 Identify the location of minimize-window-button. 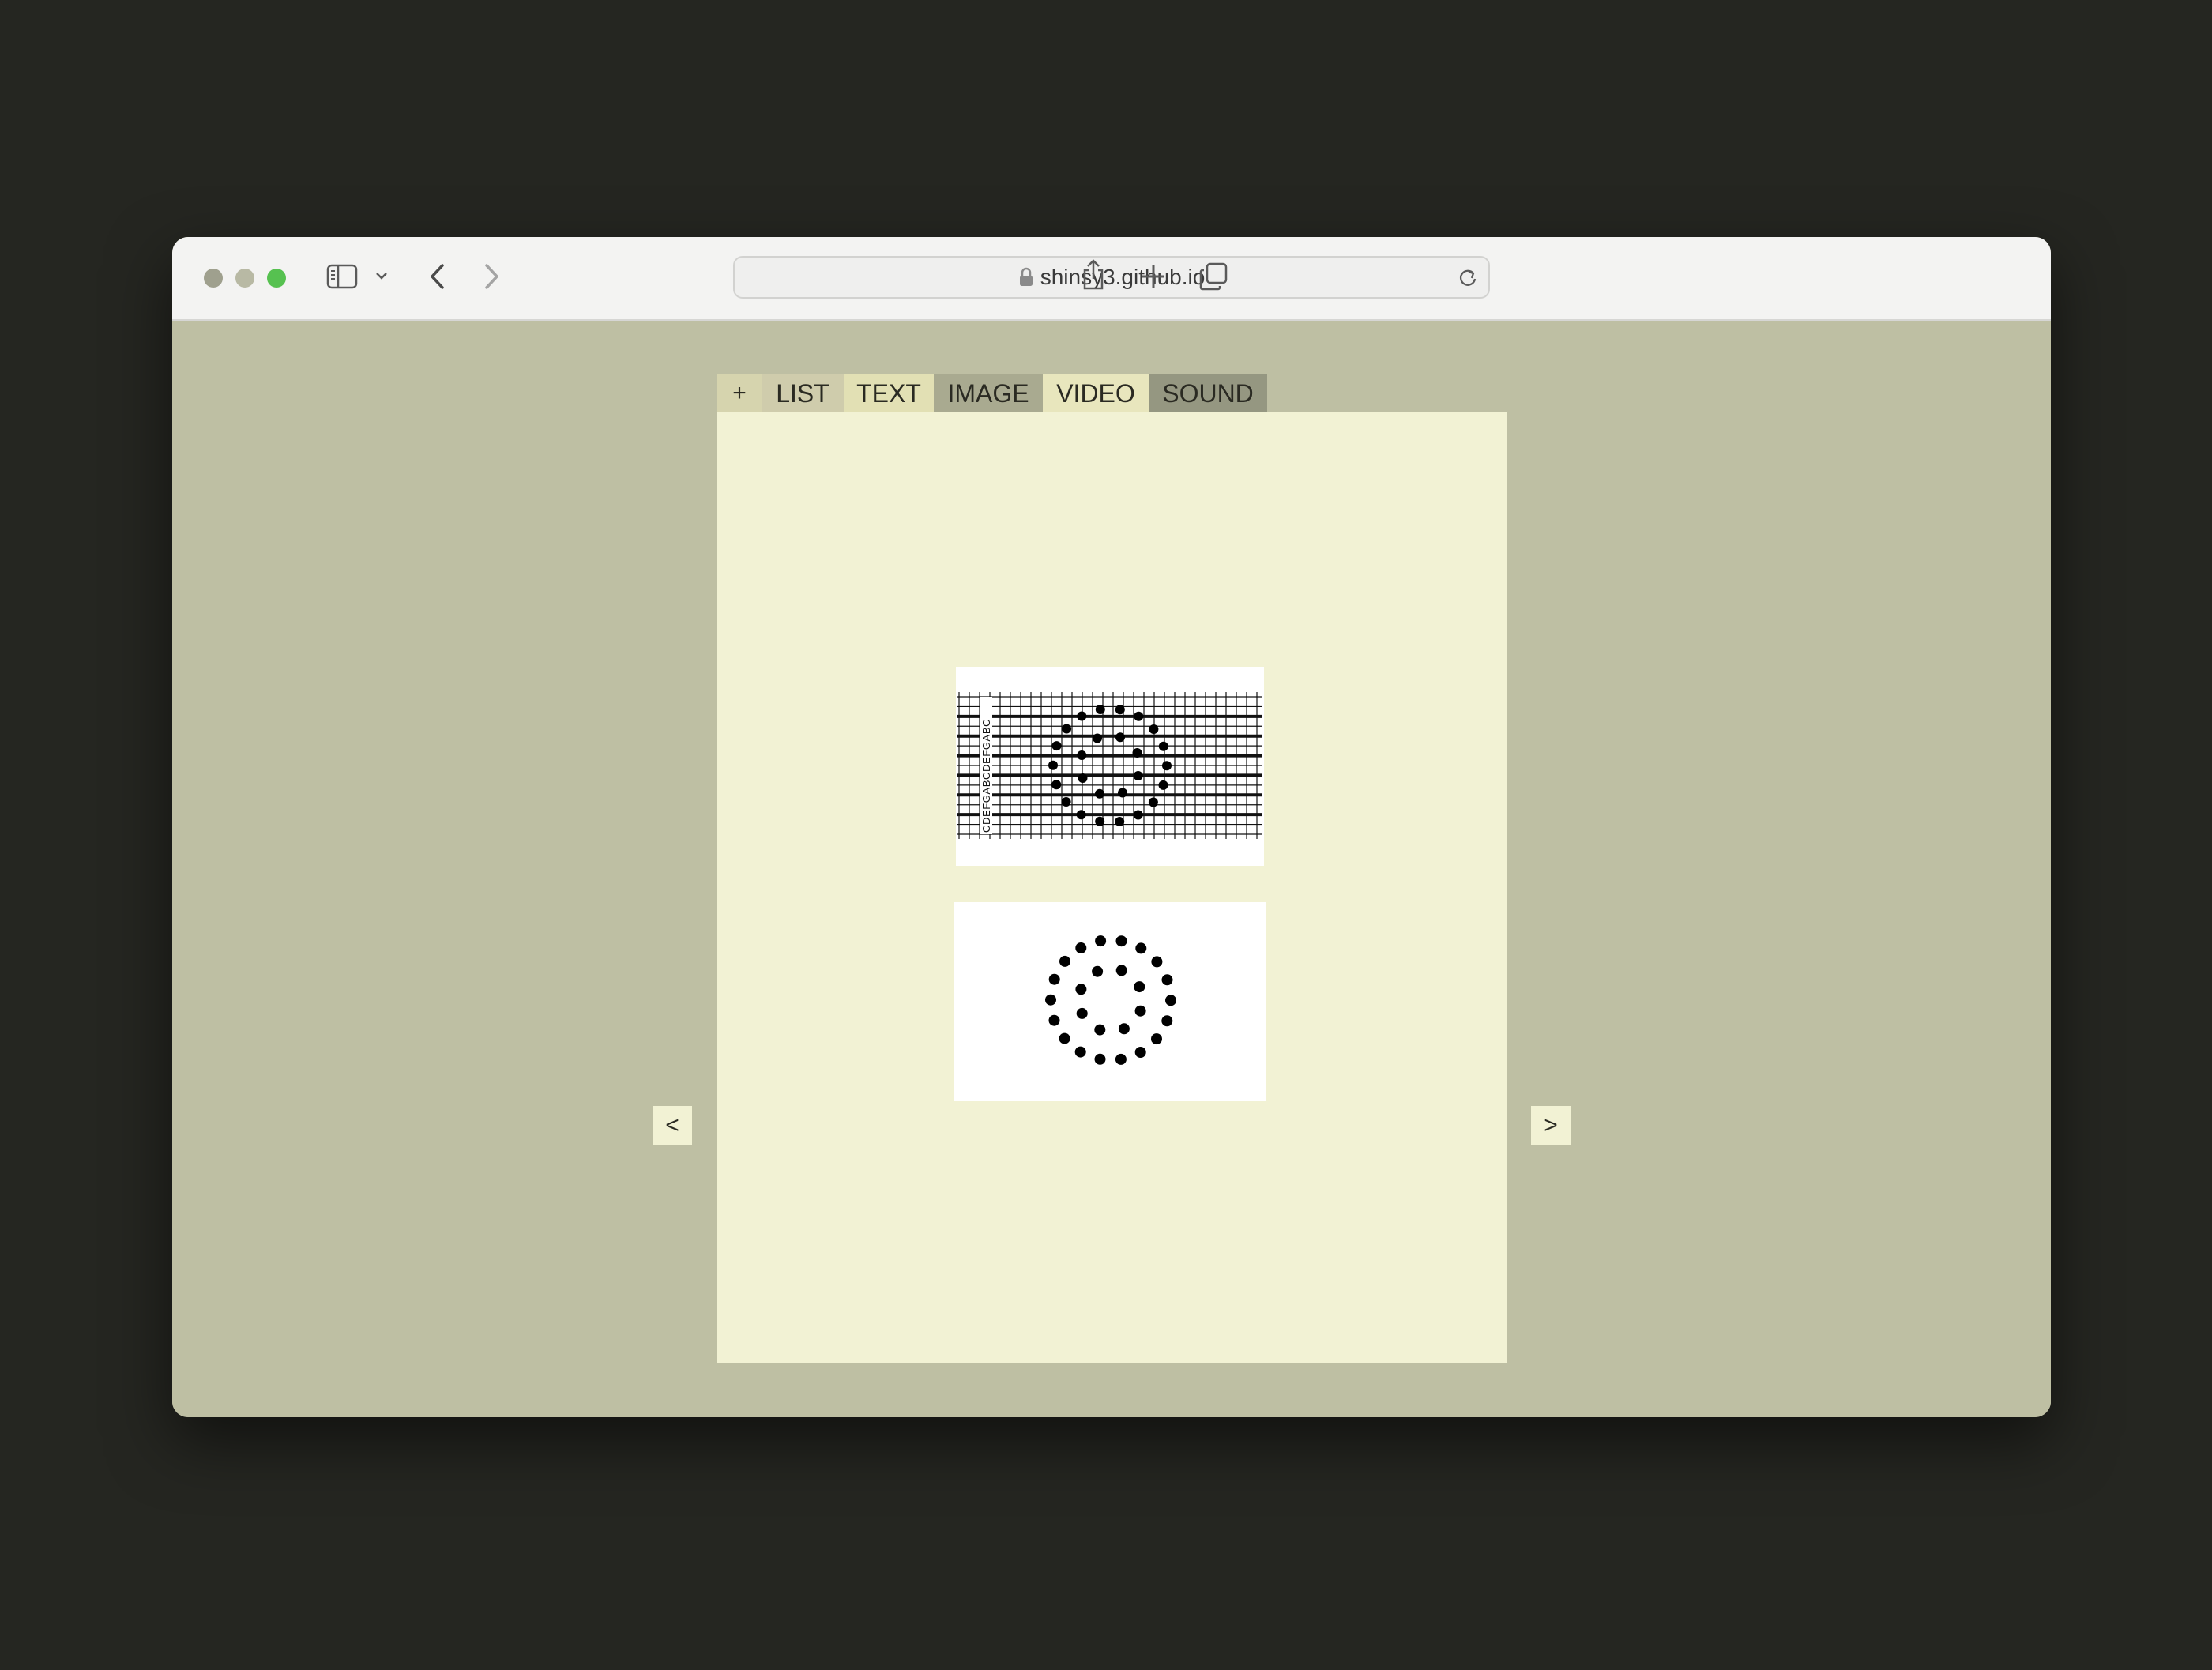
(245, 278).